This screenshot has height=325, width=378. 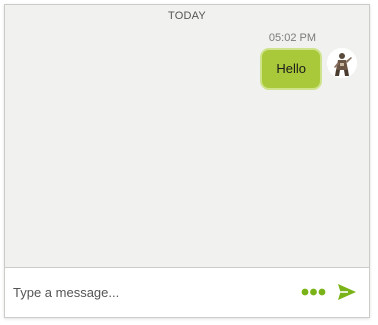 I want to click on send-icon, so click(x=347, y=292).